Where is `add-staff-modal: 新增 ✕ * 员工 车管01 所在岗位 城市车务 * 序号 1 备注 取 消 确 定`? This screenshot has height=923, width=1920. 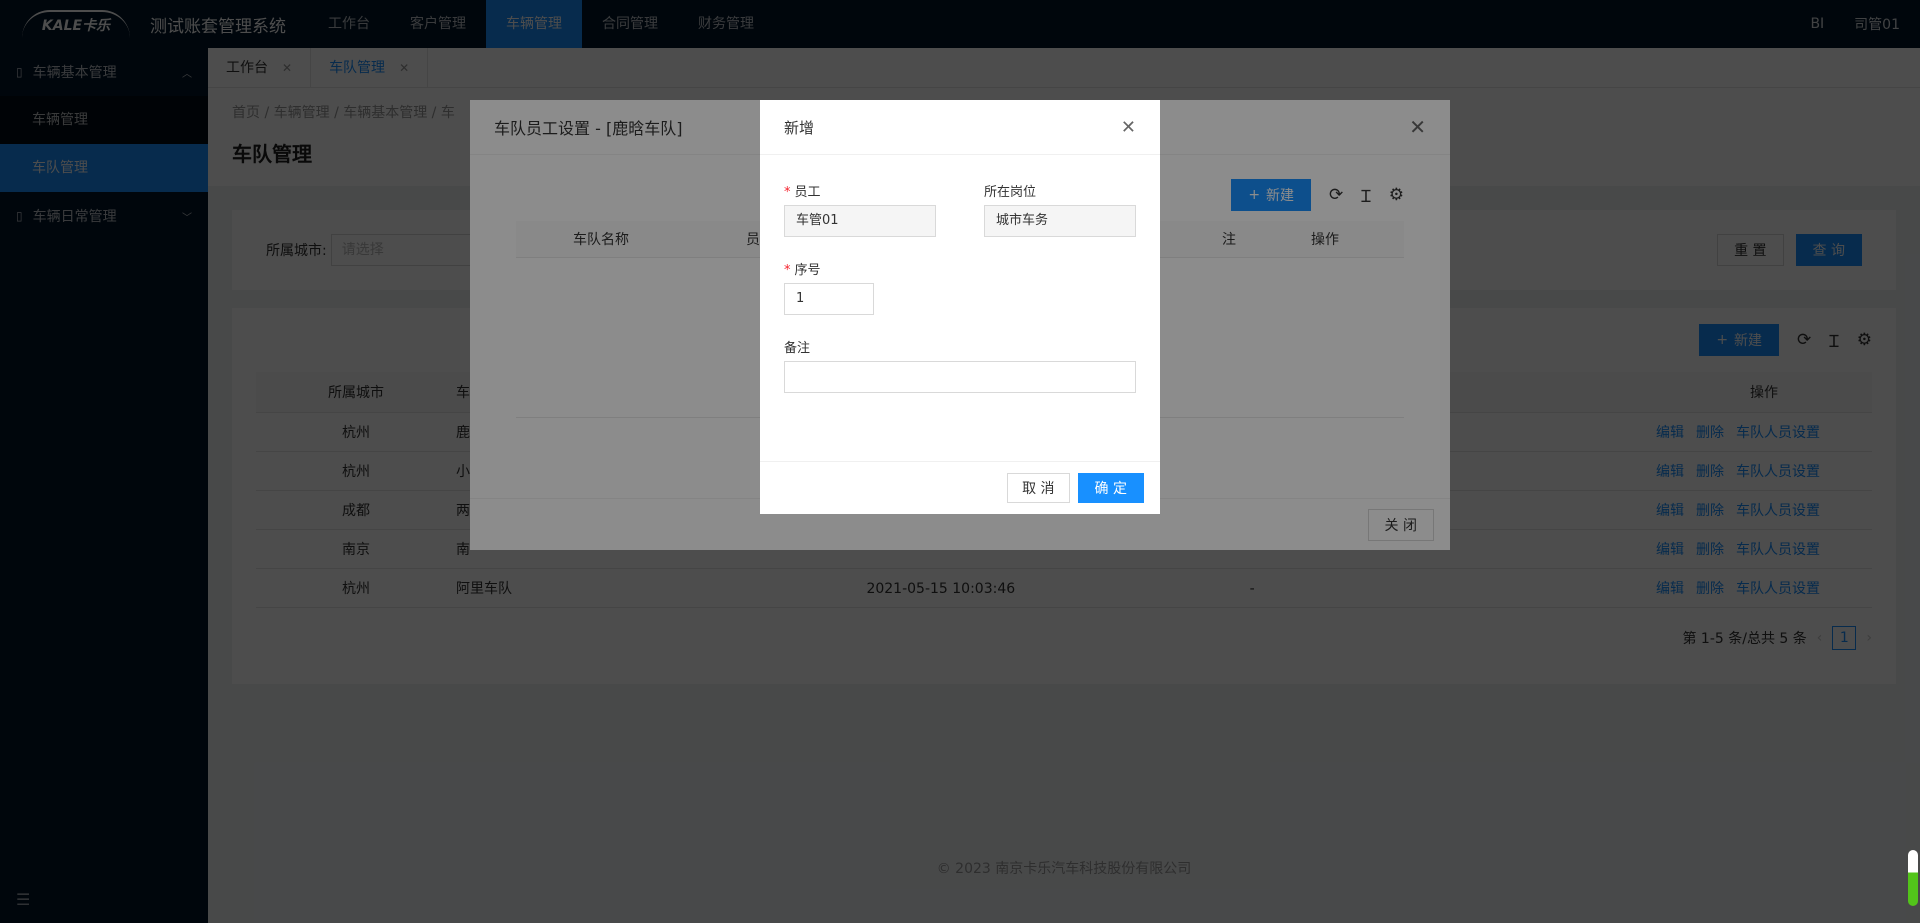
add-staff-modal: 新增 ✕ * 员工 车管01 所在岗位 城市车务 * 序号 1 备注 取 消 确 定 is located at coordinates (960, 307).